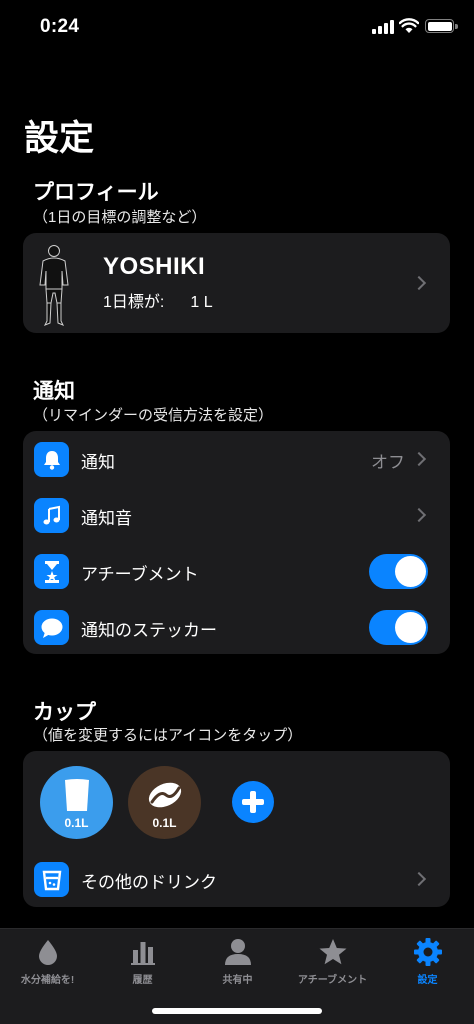  I want to click on tab-hydrate: 水分補給を!, so click(47, 964).